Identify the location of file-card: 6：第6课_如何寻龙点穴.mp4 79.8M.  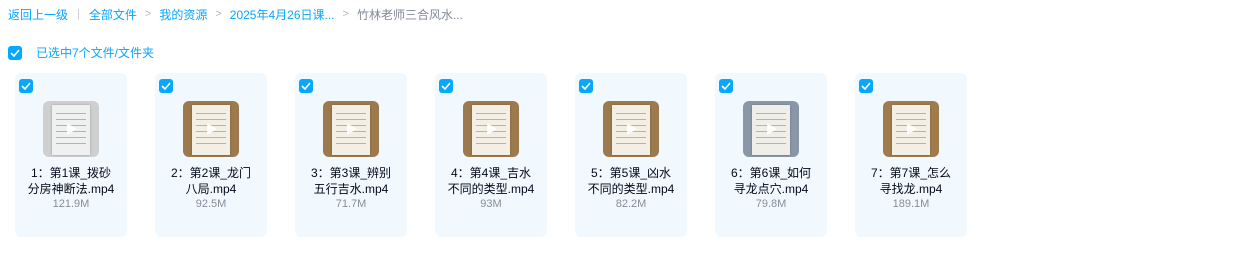
(771, 155).